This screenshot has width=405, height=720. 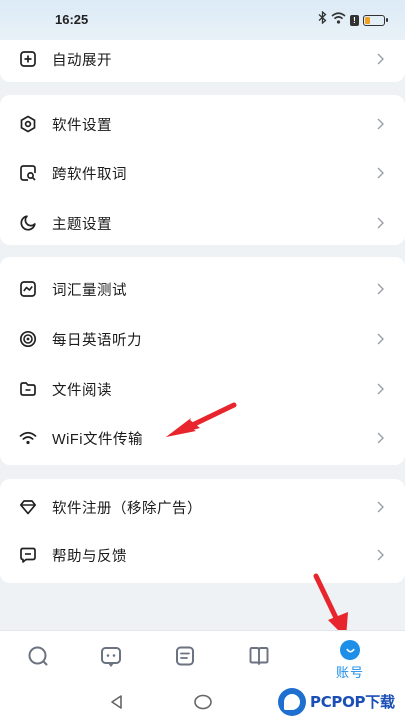 What do you see at coordinates (202, 223) in the screenshot?
I see `menu-item-theme-settings: 主题设置` at bounding box center [202, 223].